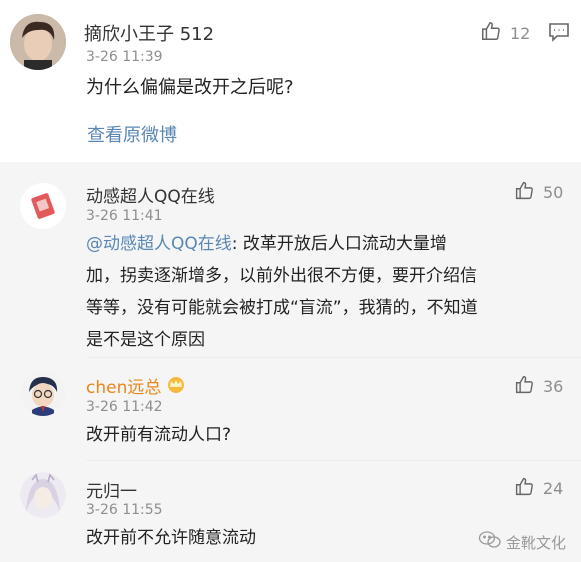 The width and height of the screenshot is (581, 562). I want to click on reply-time: 3-26 11:55, so click(124, 510).